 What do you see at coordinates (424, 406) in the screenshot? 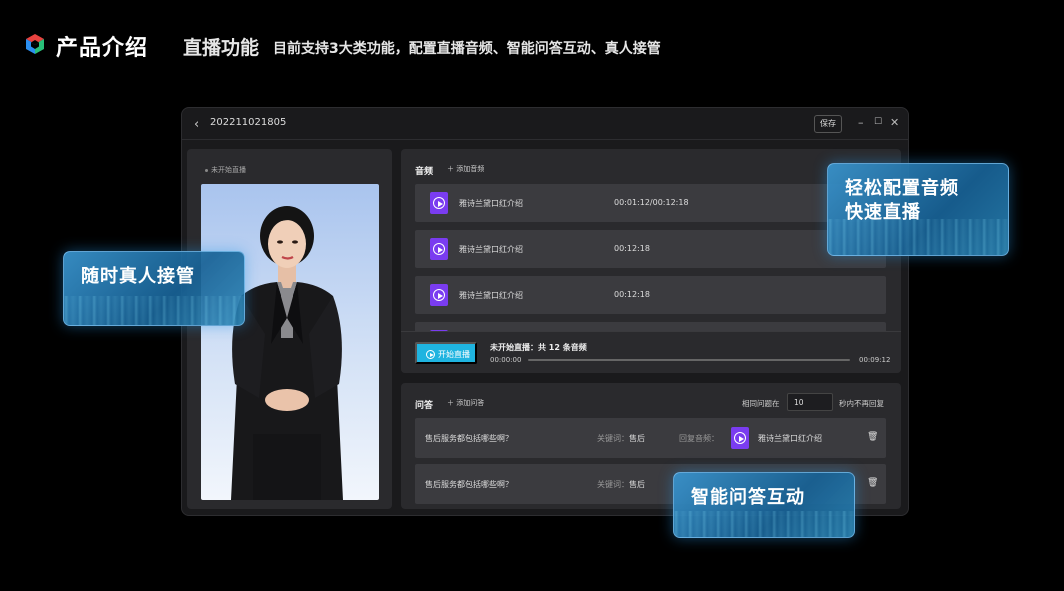
I see `qa-heading: 问答` at bounding box center [424, 406].